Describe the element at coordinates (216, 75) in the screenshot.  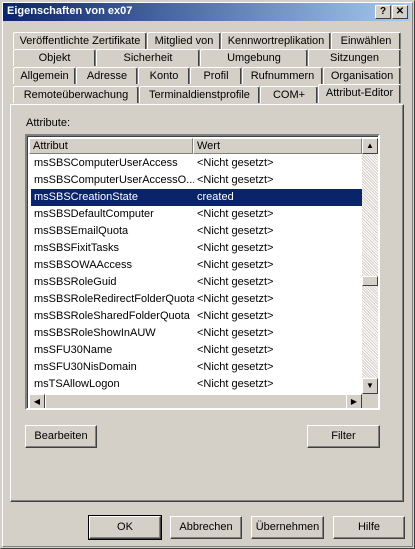
I see `tab-profil: Profil` at that location.